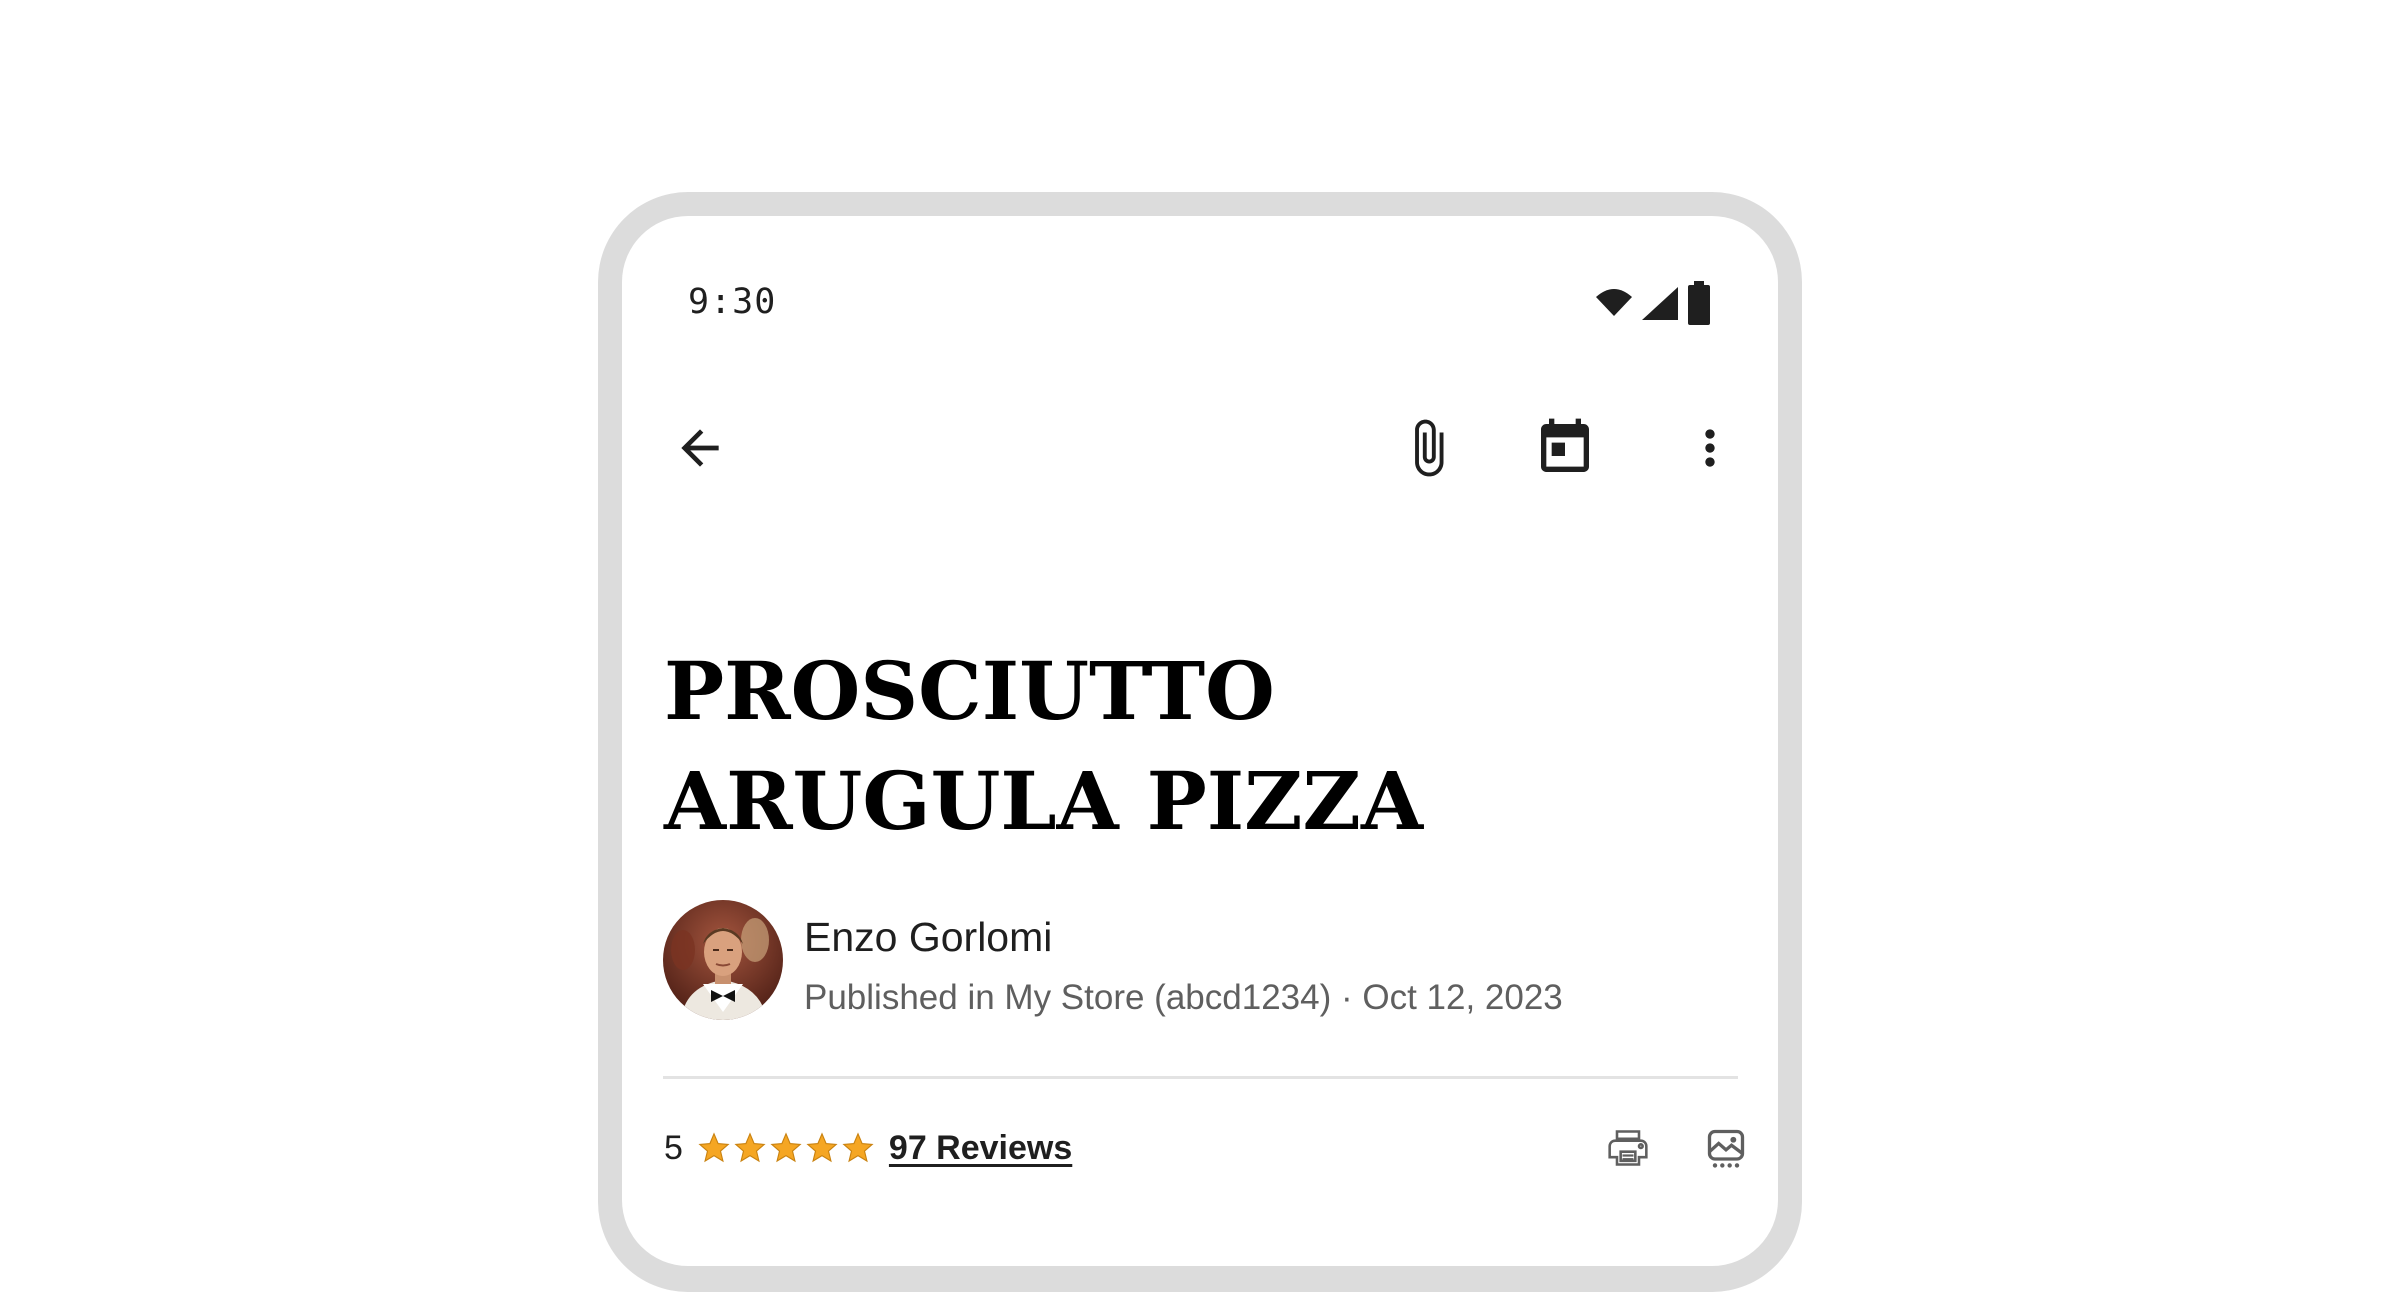 This screenshot has height=1292, width=2400. I want to click on status-icons, so click(1653, 303).